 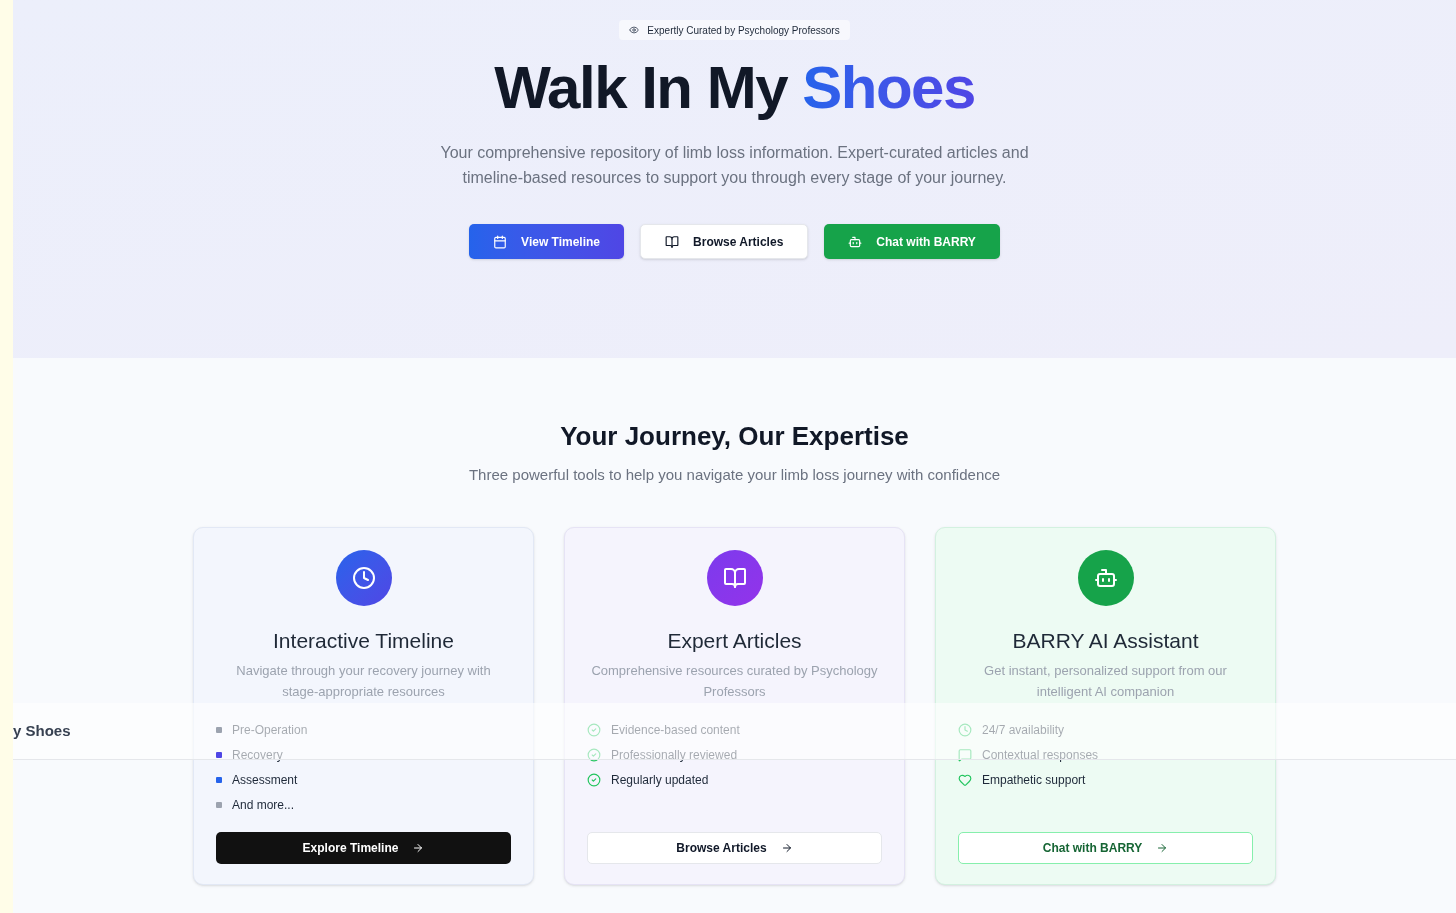 I want to click on brand-name: y Shoes, so click(x=42, y=730).